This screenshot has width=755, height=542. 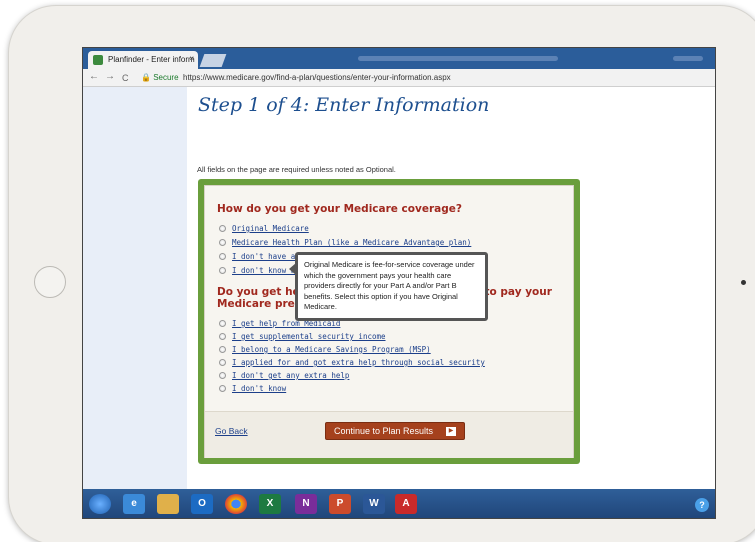 I want to click on browser-tab: Planfinder - Enter inform ×, so click(x=143, y=60).